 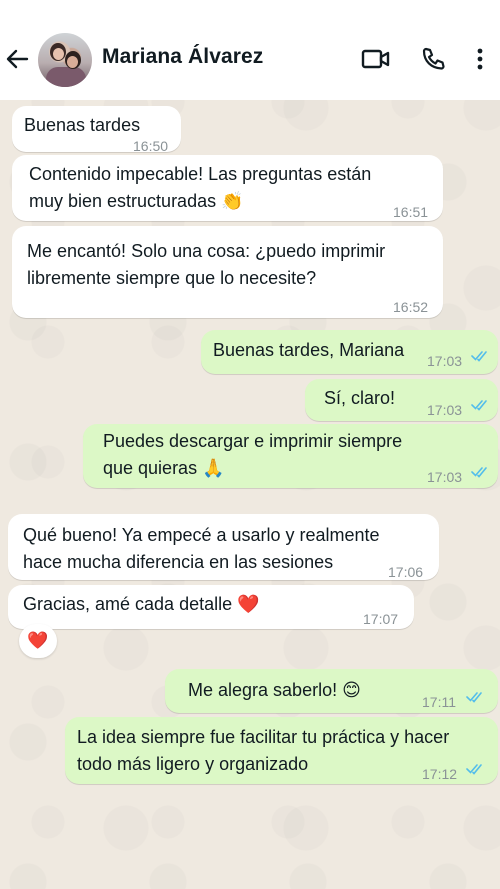 I want to click on heart-reaction-icon: ❤️, so click(x=38, y=640).